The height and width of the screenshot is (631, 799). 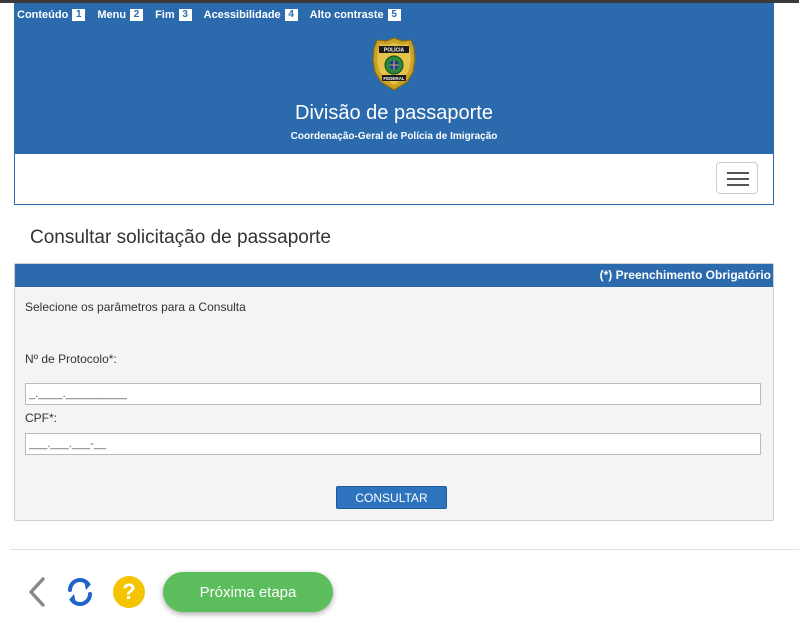 I want to click on navbar, so click(x=394, y=179).